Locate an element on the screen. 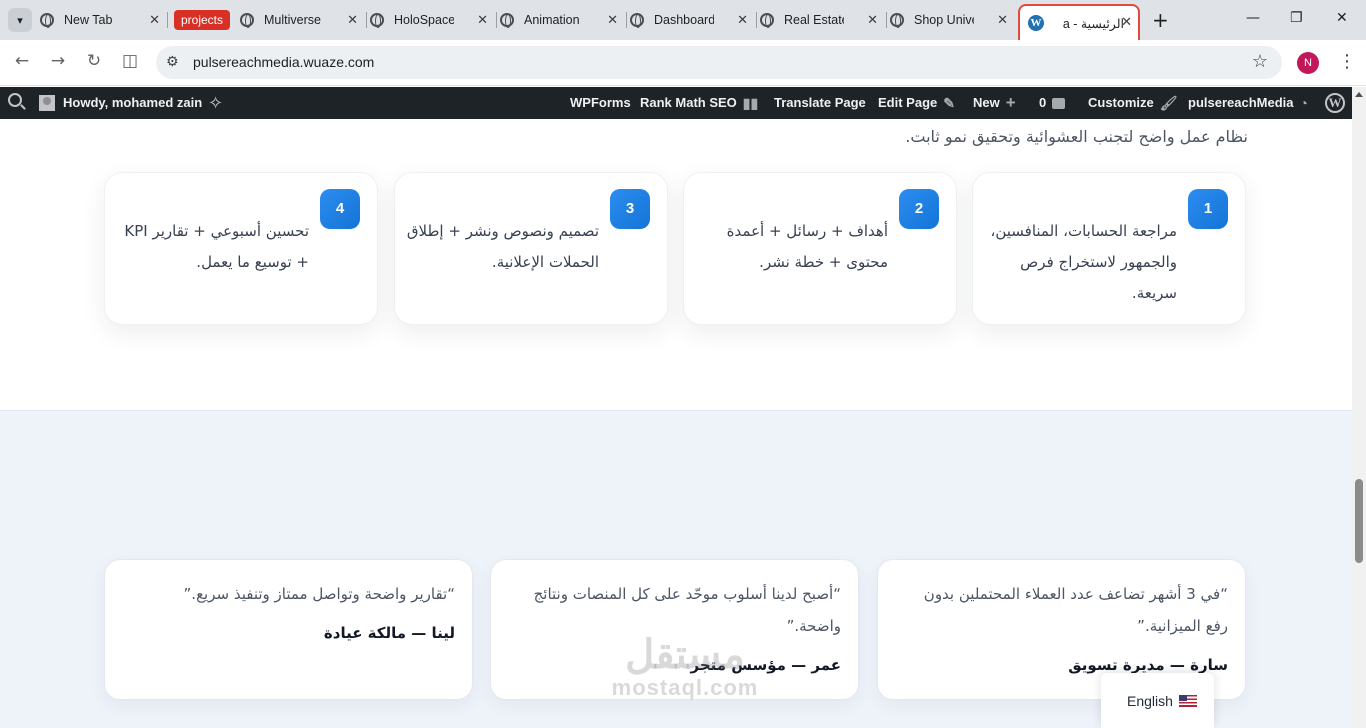 This screenshot has height=728, width=1366. step-number-badge: 1 is located at coordinates (1208, 209).